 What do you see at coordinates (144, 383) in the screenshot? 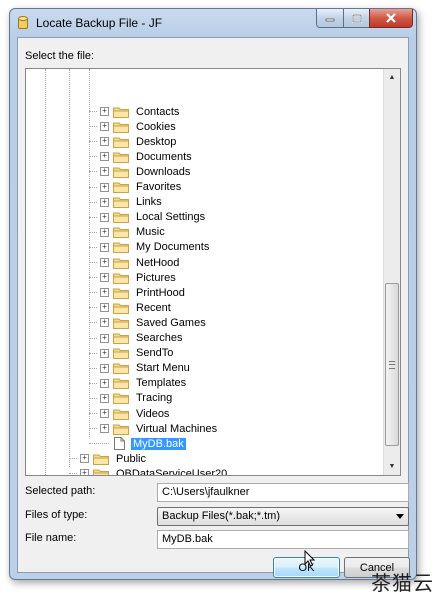
I see `tree-folder-item: + Templates` at bounding box center [144, 383].